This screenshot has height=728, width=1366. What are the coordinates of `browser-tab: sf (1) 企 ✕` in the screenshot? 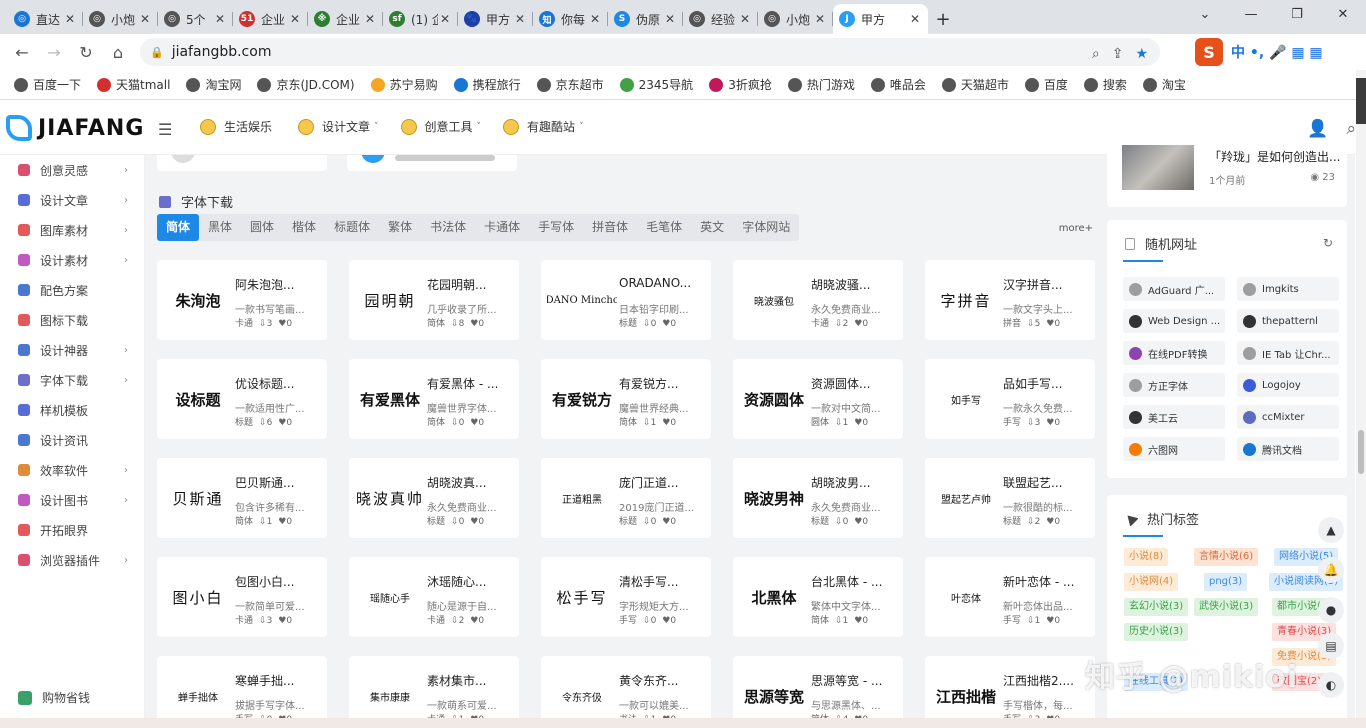 It's located at (420, 19).